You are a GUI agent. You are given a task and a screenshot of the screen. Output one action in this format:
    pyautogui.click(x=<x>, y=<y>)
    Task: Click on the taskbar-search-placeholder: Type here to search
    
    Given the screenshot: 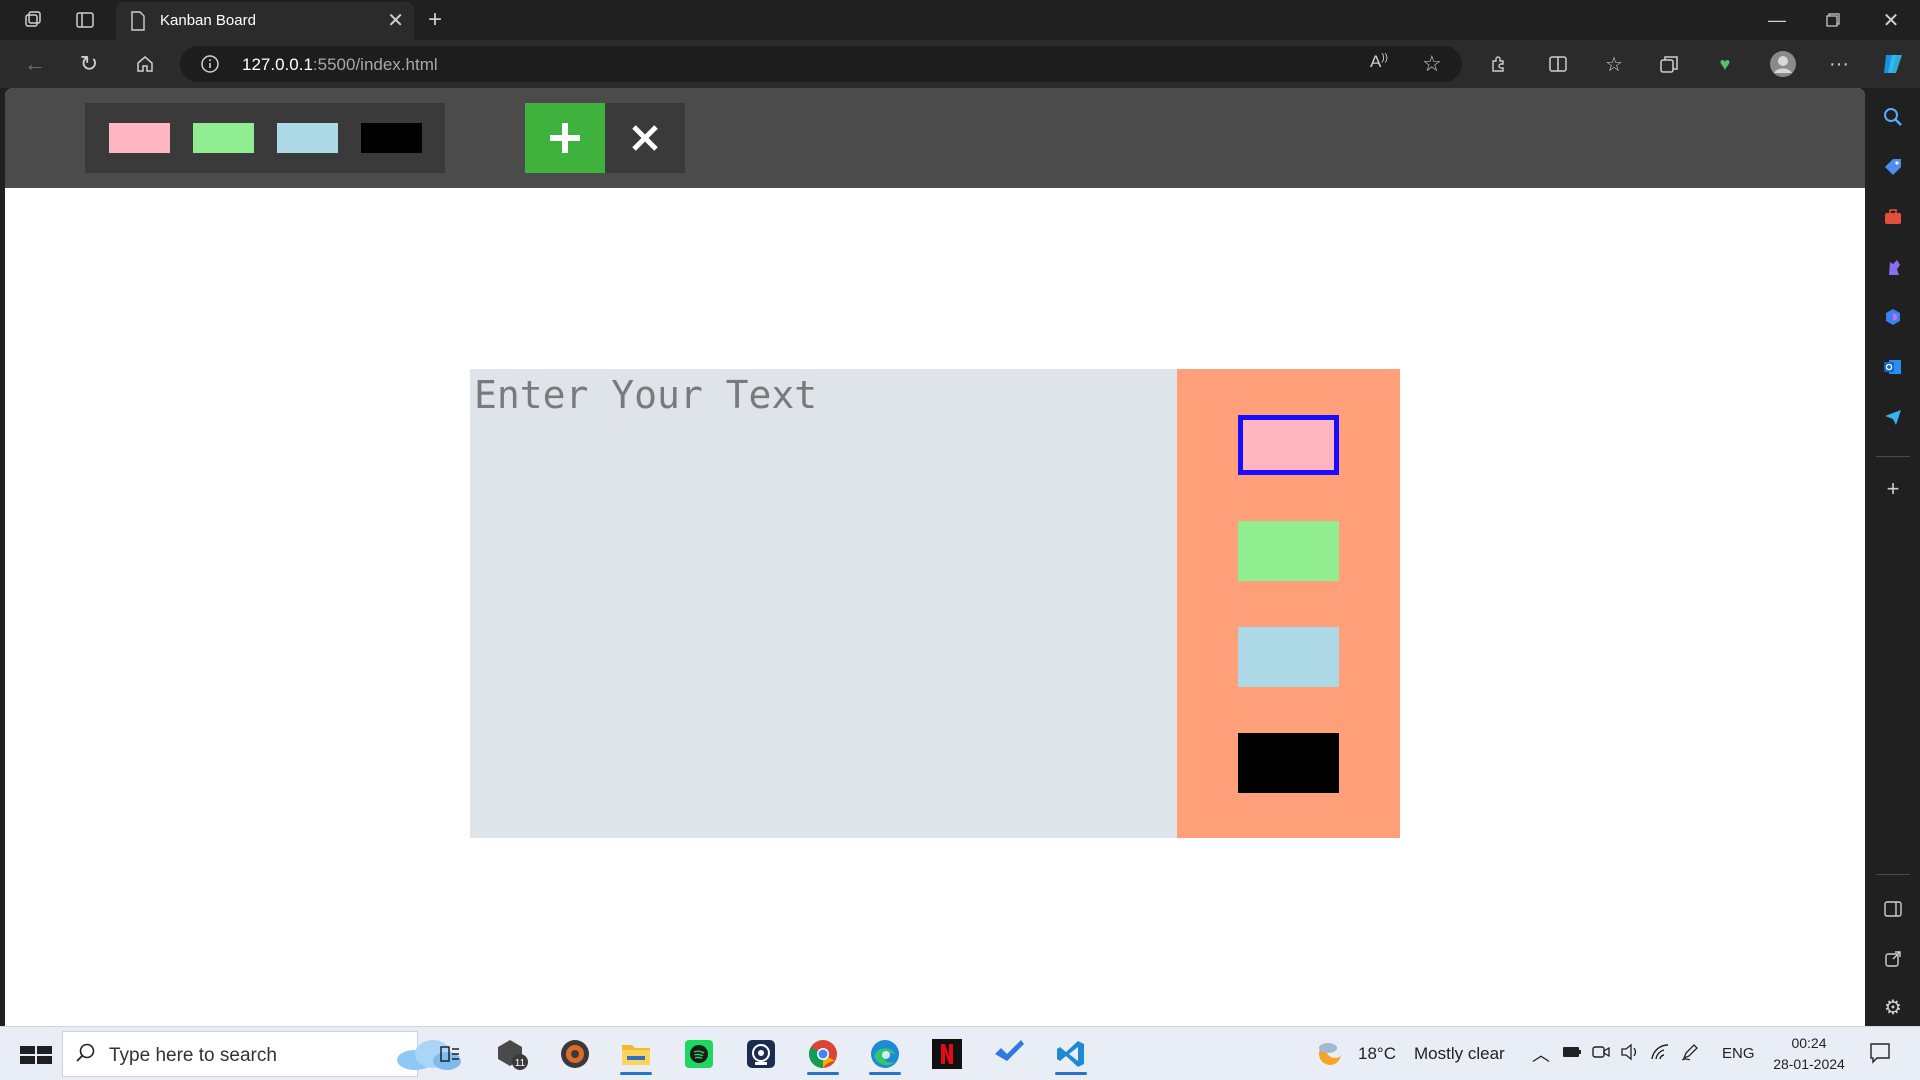 What is the action you would take?
    pyautogui.click(x=193, y=1055)
    